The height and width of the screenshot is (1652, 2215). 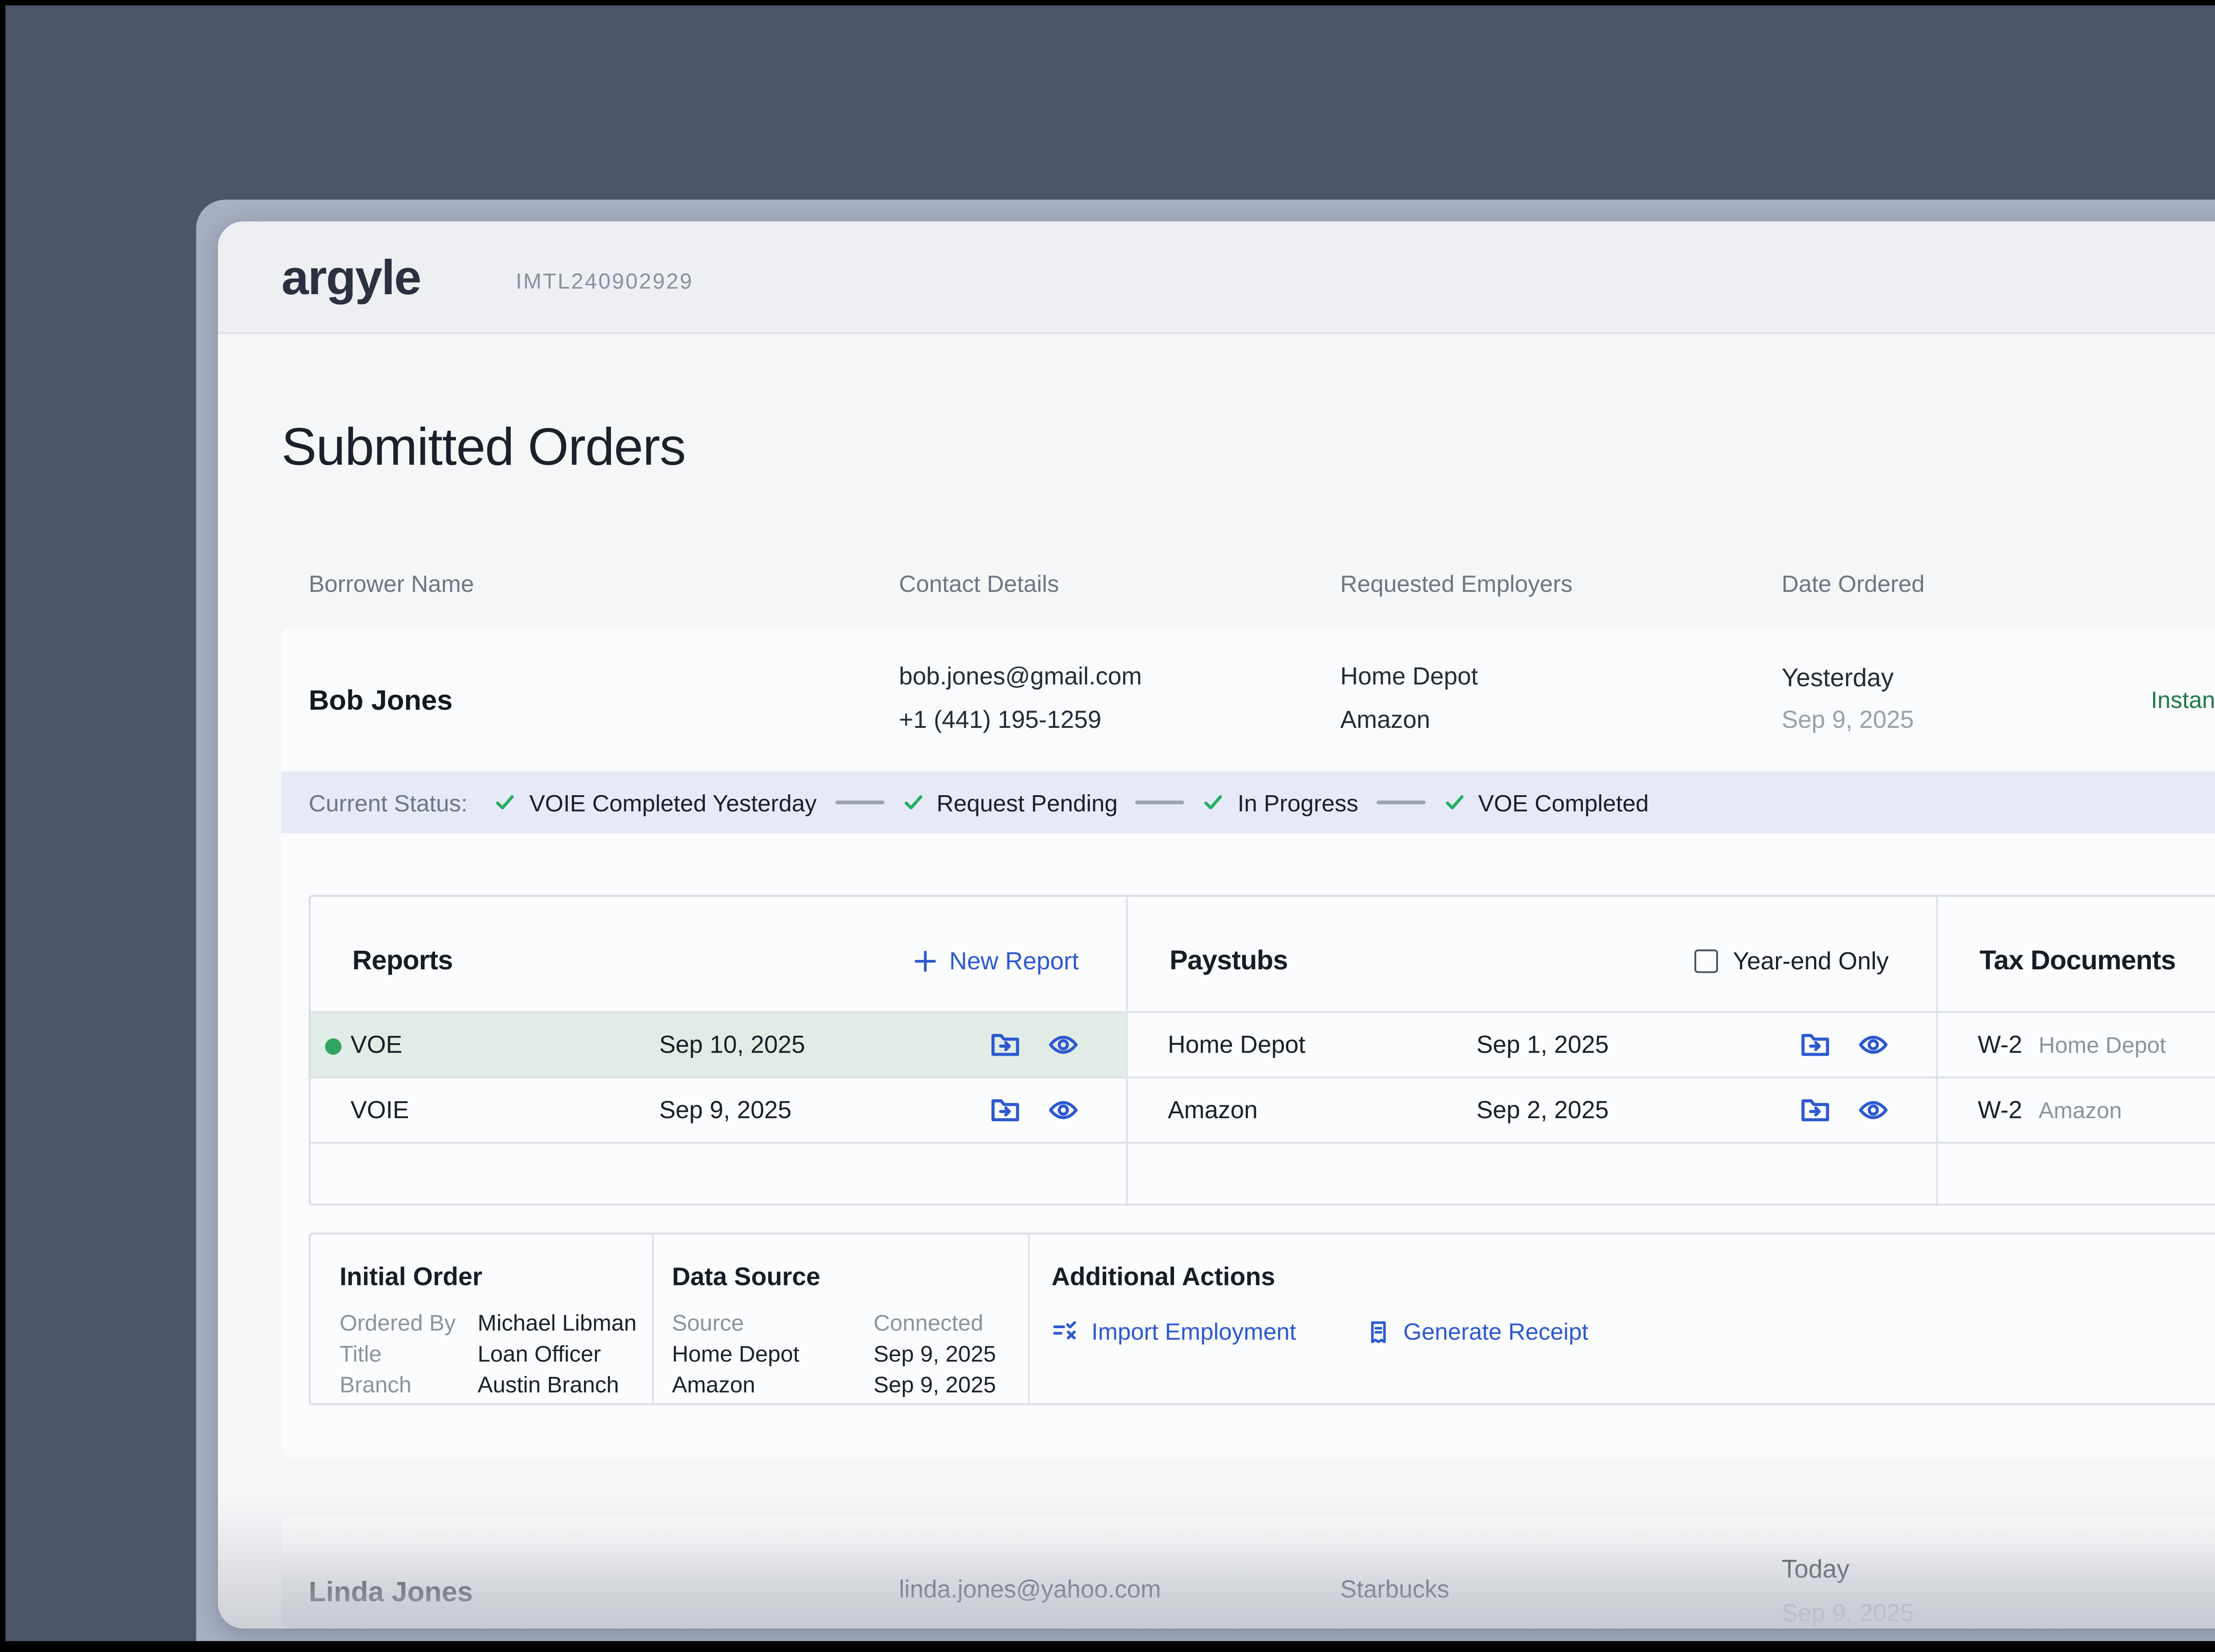 I want to click on titlebar: argyle IMTL240902929 Refresh Page, so click(x=1217, y=277).